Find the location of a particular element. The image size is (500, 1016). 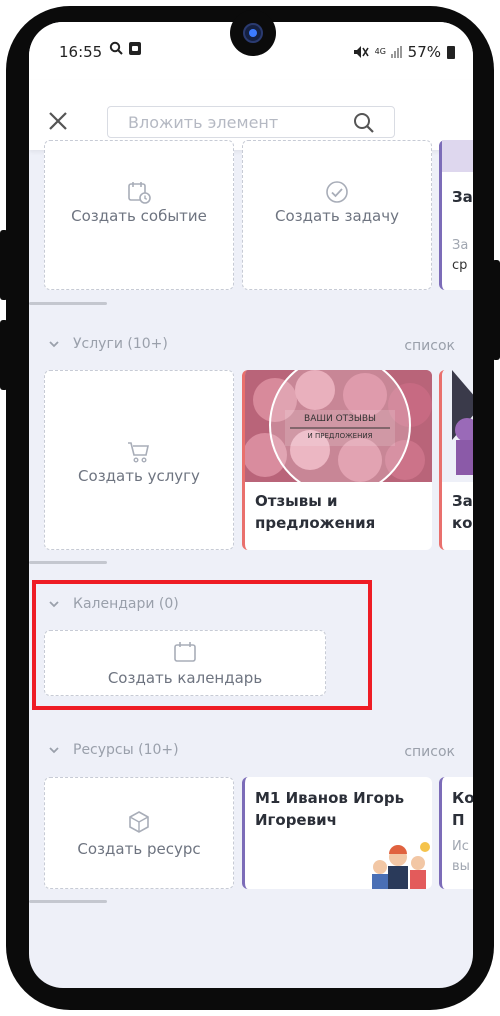

feedback-image: ВАШИ ОТЗЫВЫ И ПРЕДЛОЖЕНИЯ is located at coordinates (338, 426).